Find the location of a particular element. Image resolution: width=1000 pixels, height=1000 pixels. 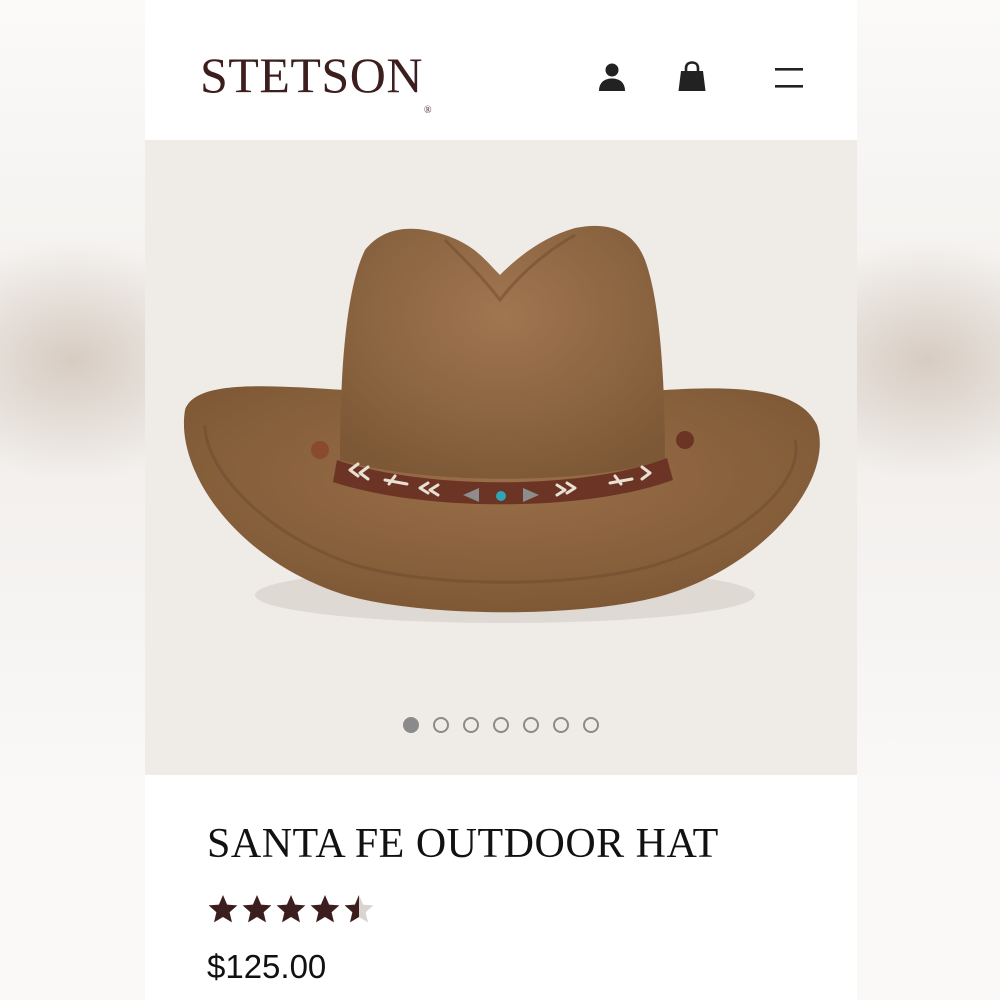

shopping-bag-icon is located at coordinates (692, 77).